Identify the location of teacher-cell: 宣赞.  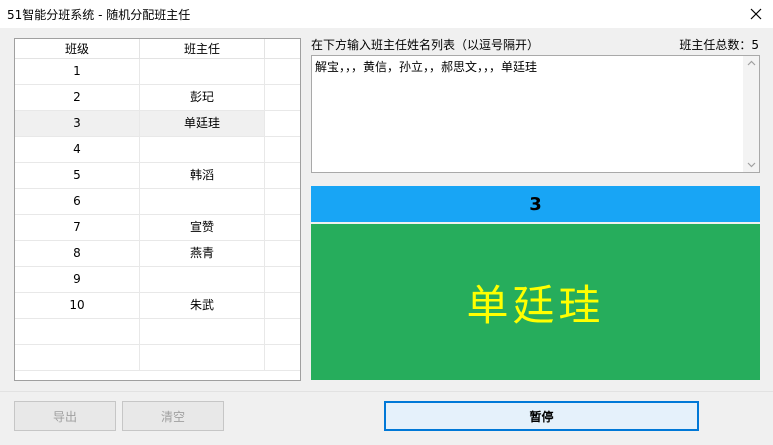
(202, 227).